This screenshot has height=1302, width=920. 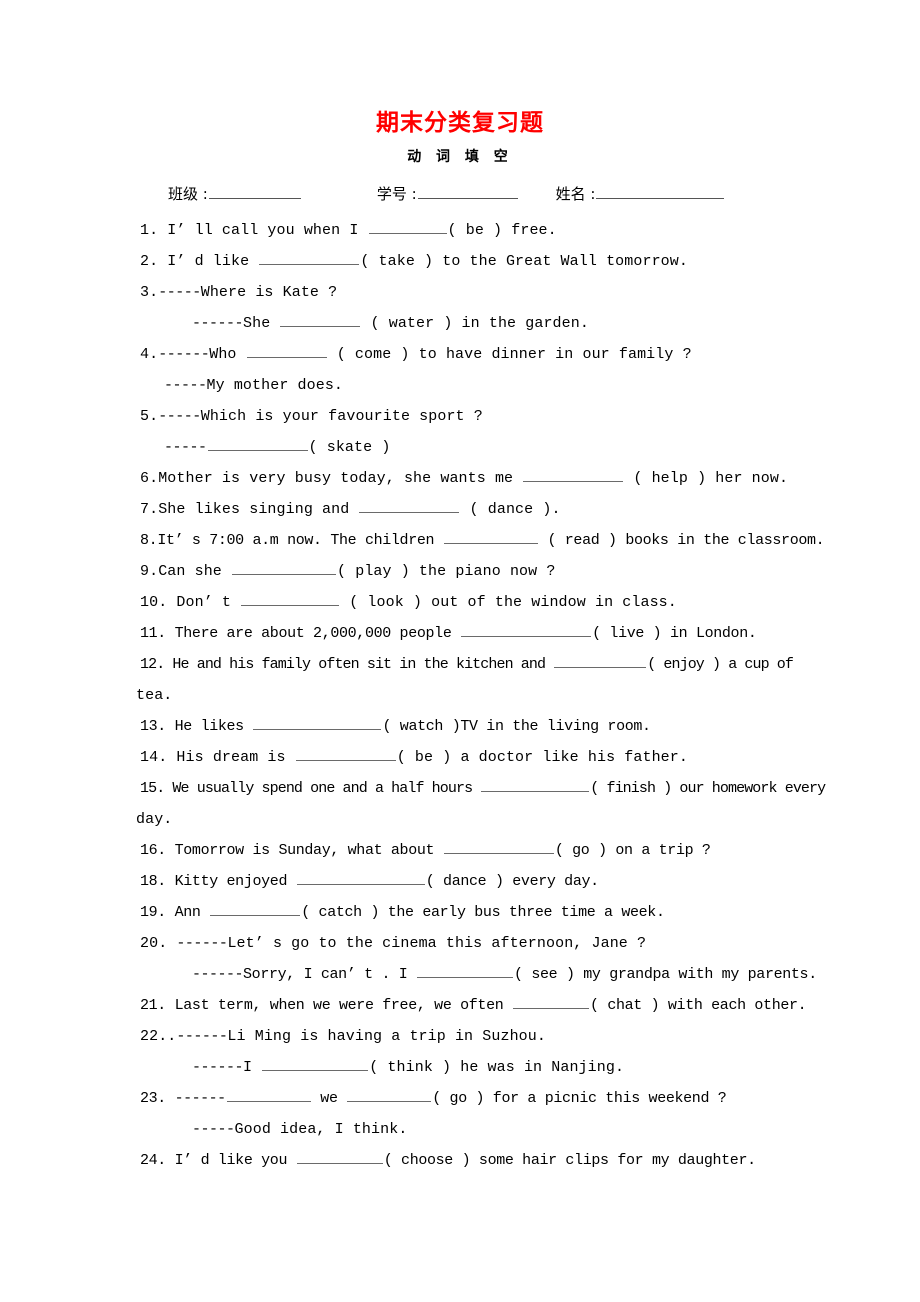 What do you see at coordinates (231, 757) in the screenshot?
I see `question-text: His dream is` at bounding box center [231, 757].